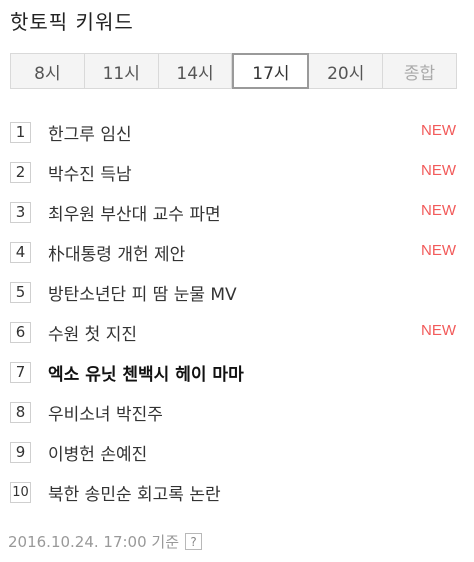  What do you see at coordinates (20, 332) in the screenshot?
I see `rank-badge: 6` at bounding box center [20, 332].